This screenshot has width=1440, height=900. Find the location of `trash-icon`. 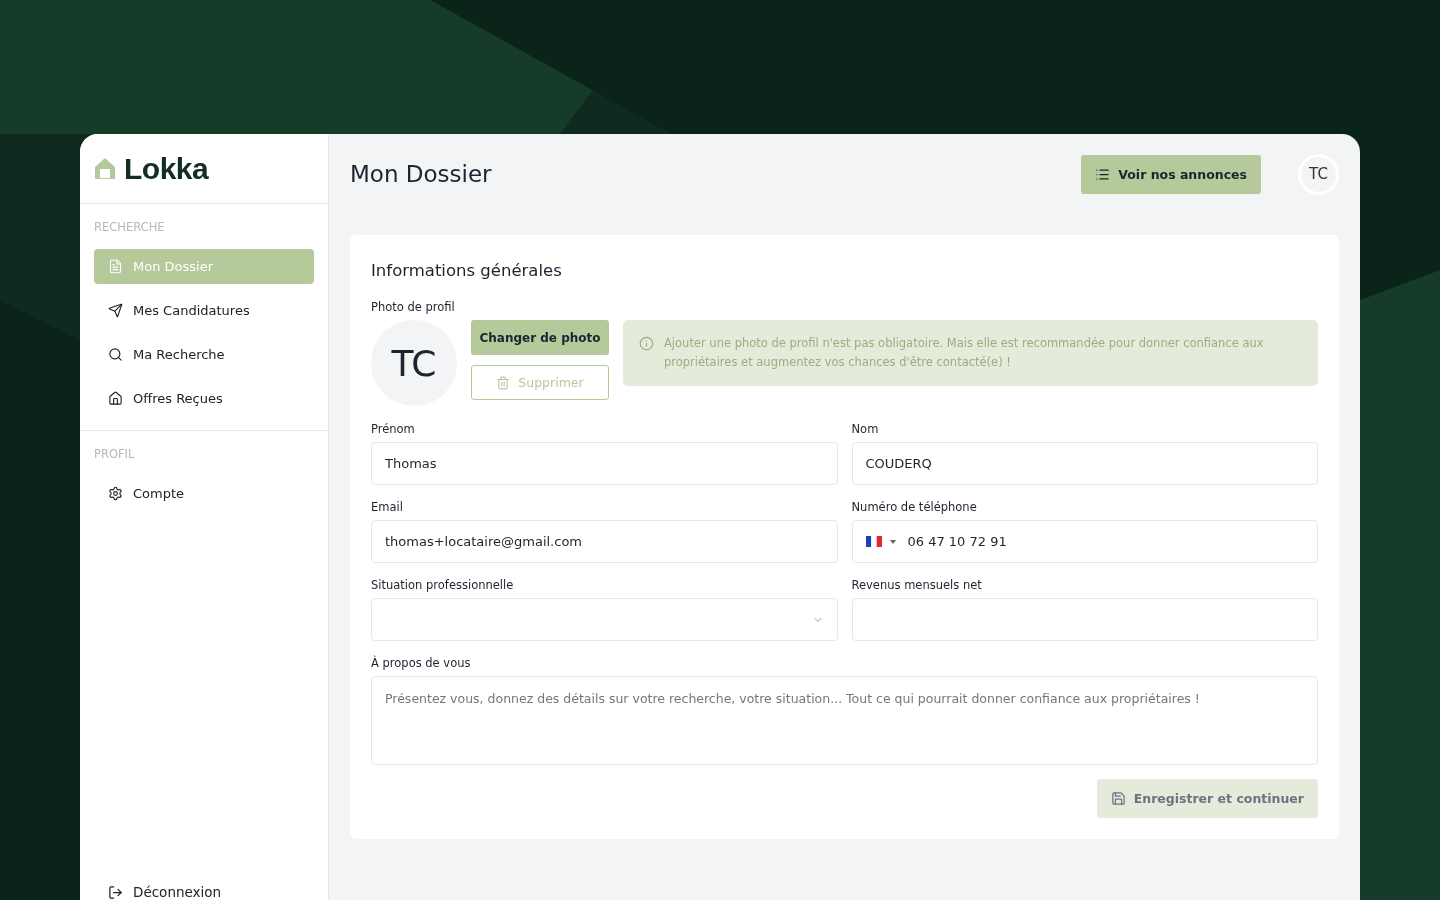

trash-icon is located at coordinates (503, 382).